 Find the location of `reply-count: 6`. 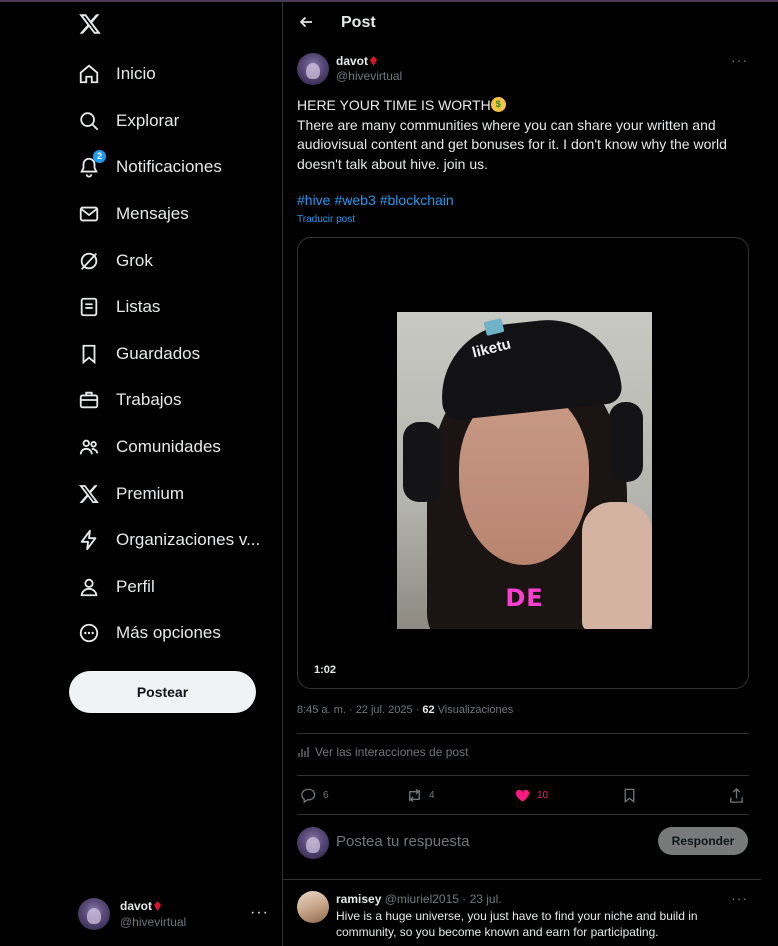

reply-count: 6 is located at coordinates (326, 795).